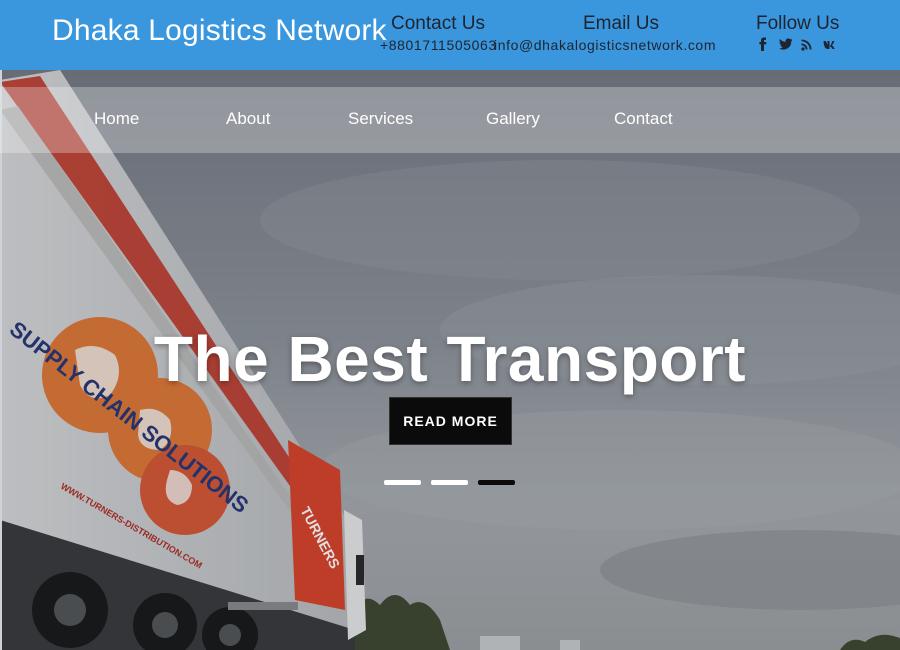  Describe the element at coordinates (798, 23) in the screenshot. I see `follow-heading: Follow Us` at that location.